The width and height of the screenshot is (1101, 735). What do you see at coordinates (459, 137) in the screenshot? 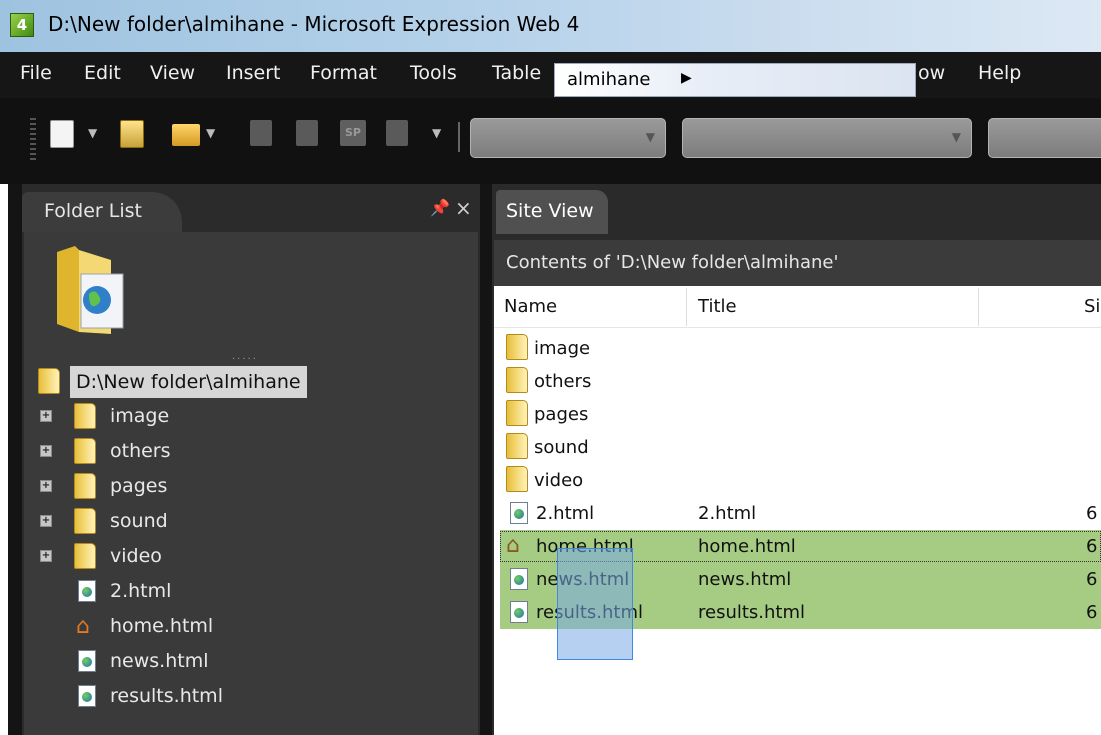
I see `toolbar-separator` at bounding box center [459, 137].